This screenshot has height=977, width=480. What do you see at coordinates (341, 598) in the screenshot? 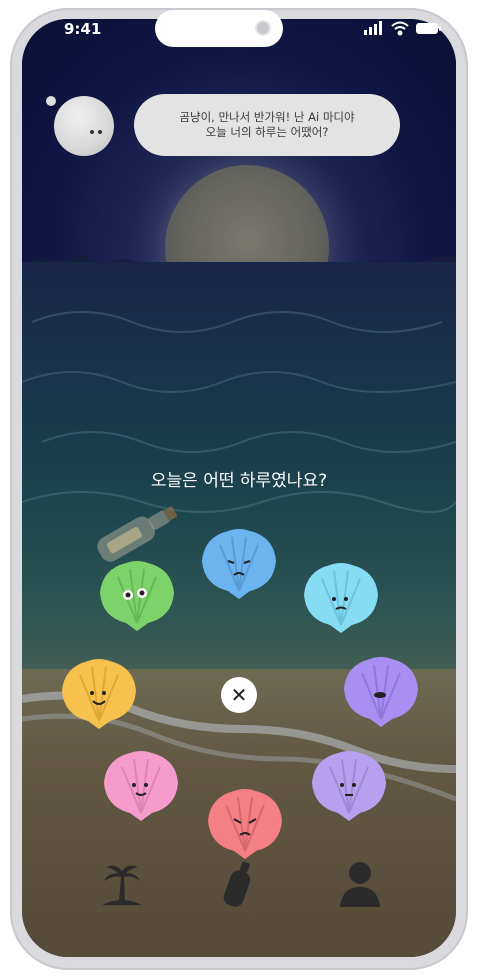
I see `shell-worried` at bounding box center [341, 598].